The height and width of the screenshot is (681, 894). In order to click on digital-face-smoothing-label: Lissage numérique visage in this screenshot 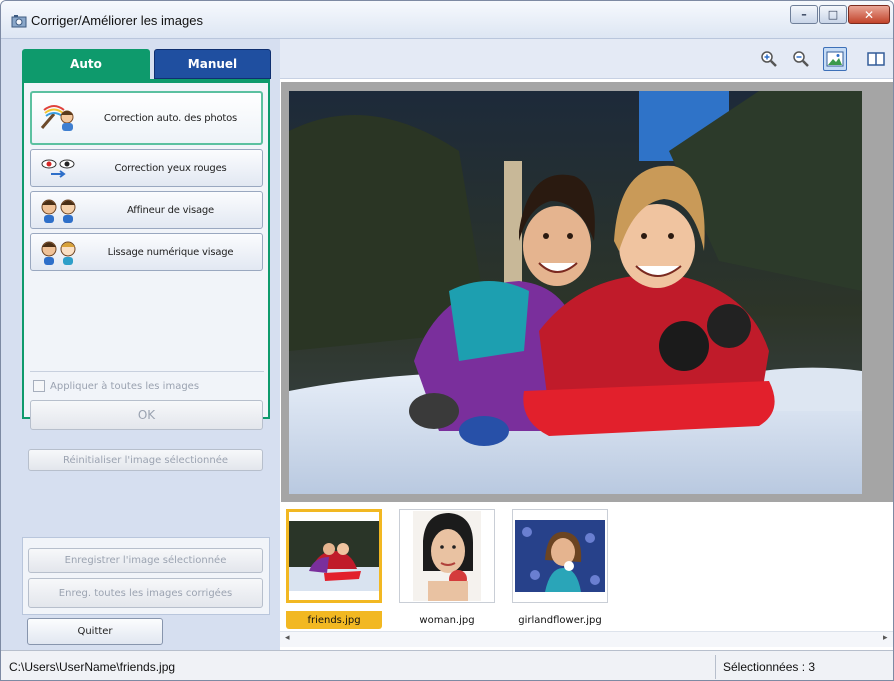, I will do `click(170, 252)`.